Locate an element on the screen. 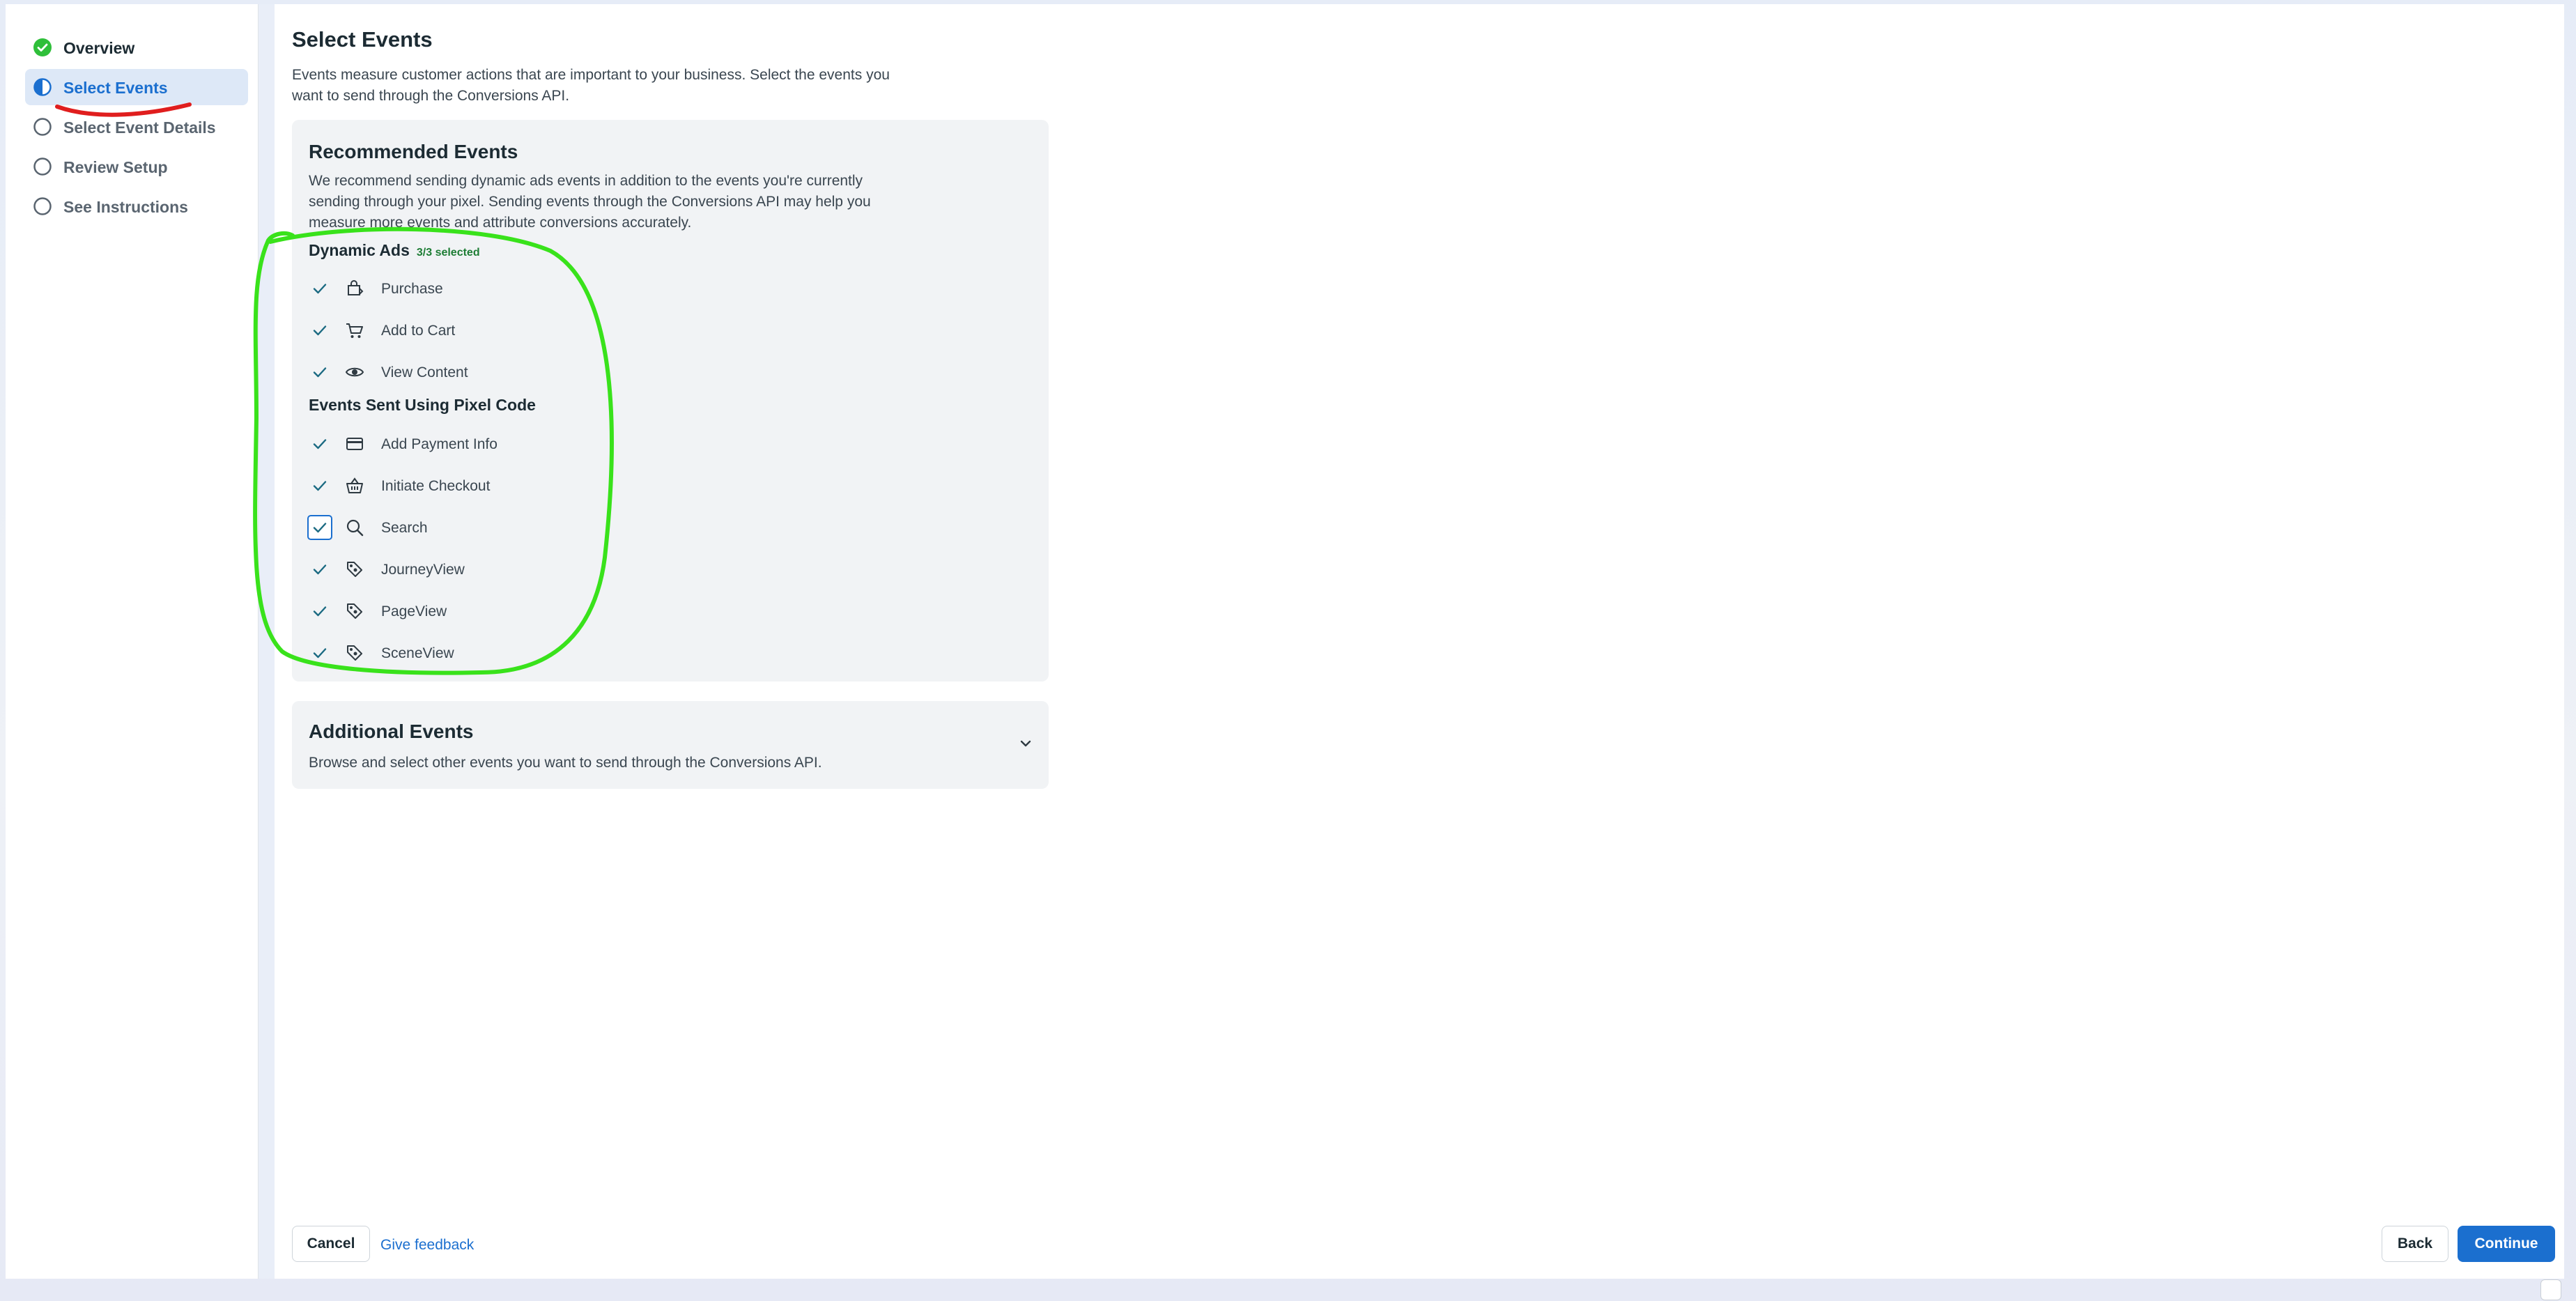 The image size is (2576, 1301). recommended-events-title: Recommended Events is located at coordinates (413, 151).